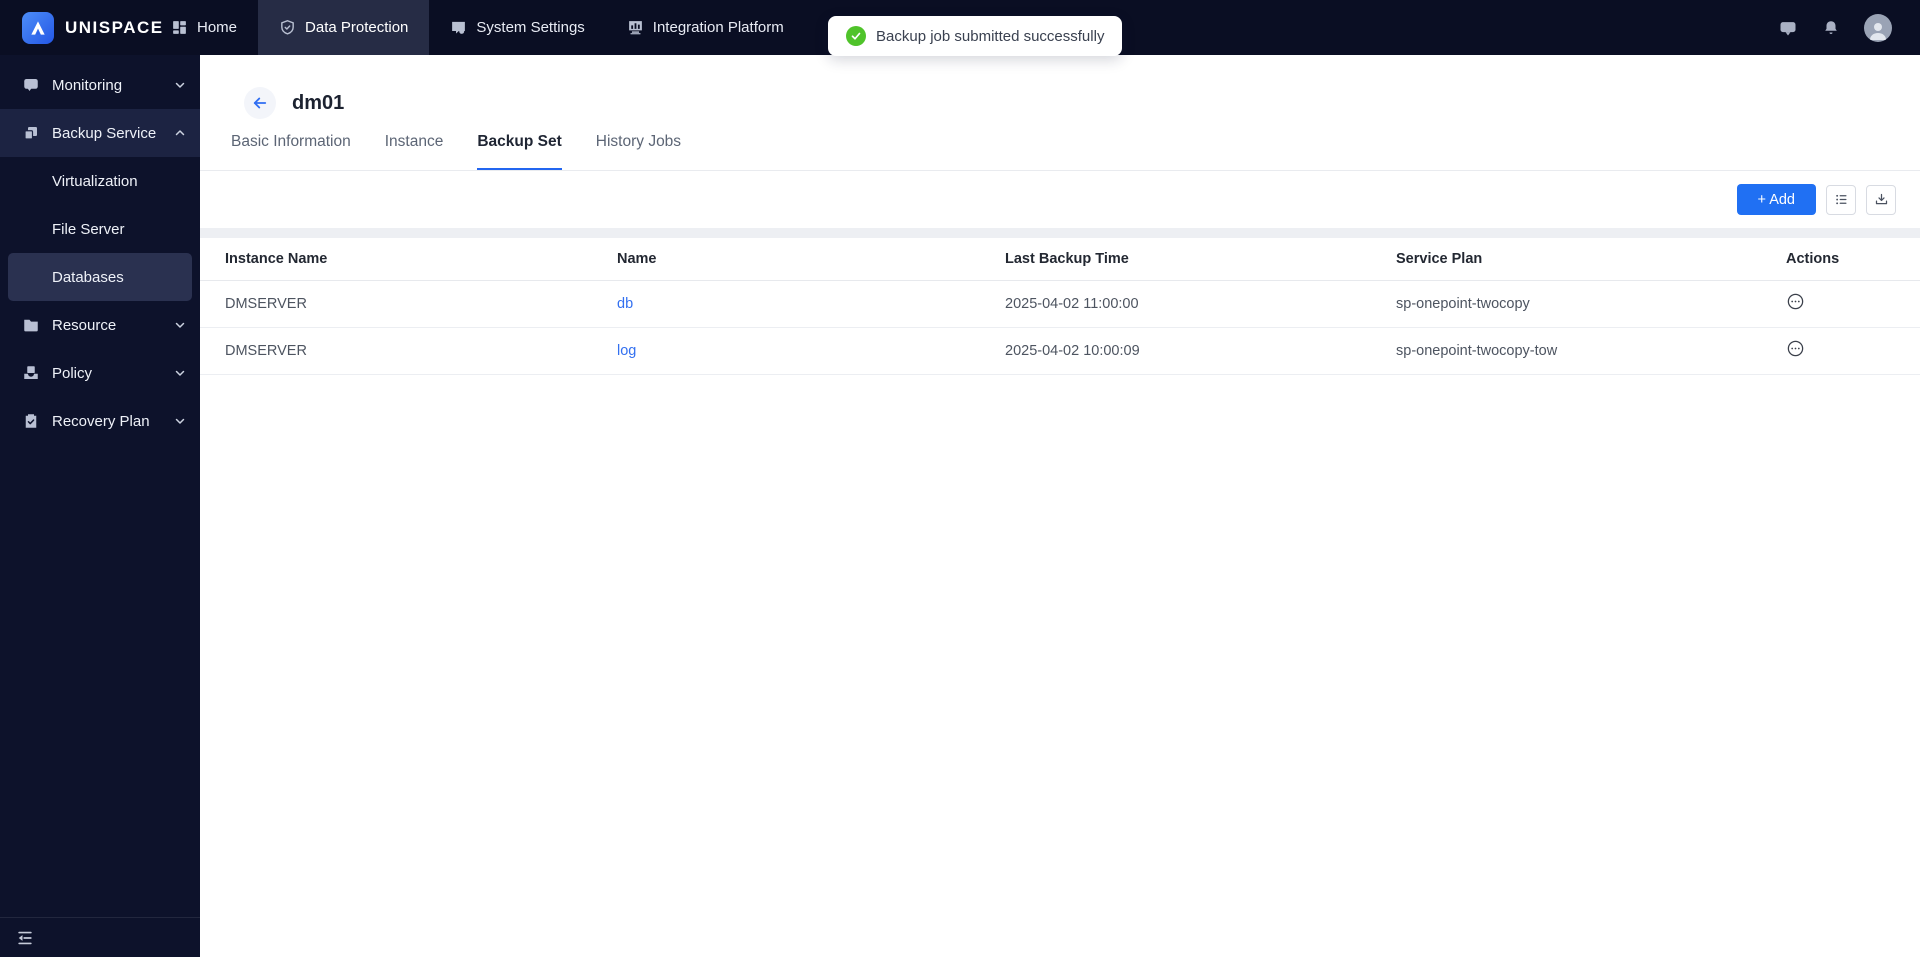 This screenshot has height=957, width=1920. I want to click on sidebar-item-recovery-plan: Recovery Plan, so click(100, 421).